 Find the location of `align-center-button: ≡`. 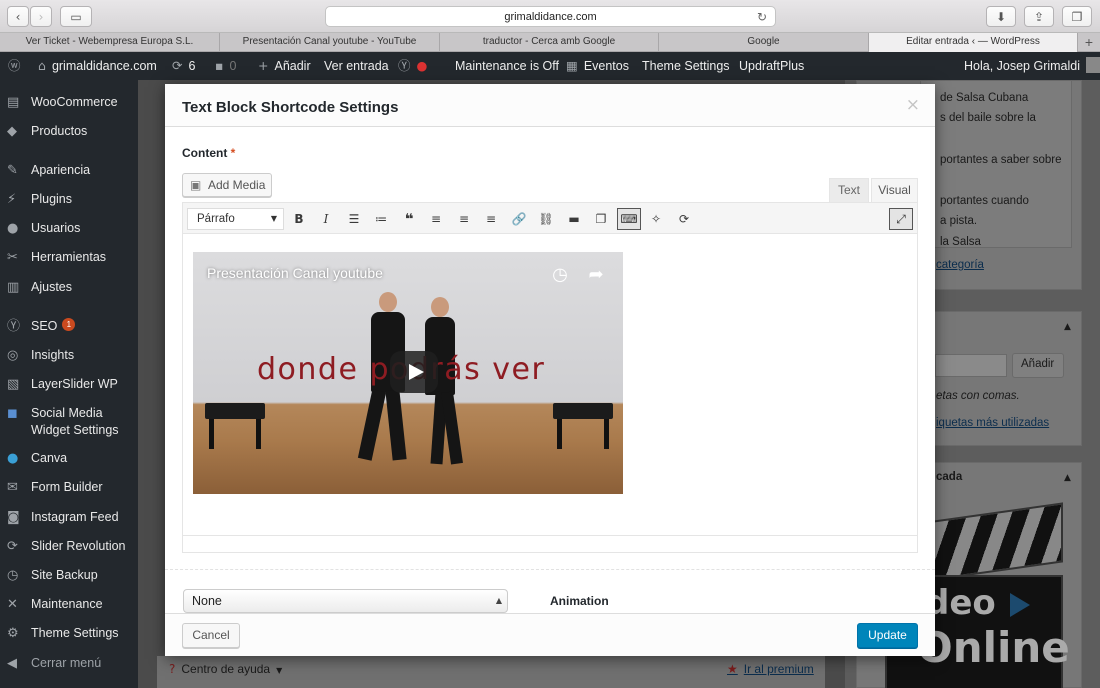

align-center-button: ≡ is located at coordinates (464, 219).